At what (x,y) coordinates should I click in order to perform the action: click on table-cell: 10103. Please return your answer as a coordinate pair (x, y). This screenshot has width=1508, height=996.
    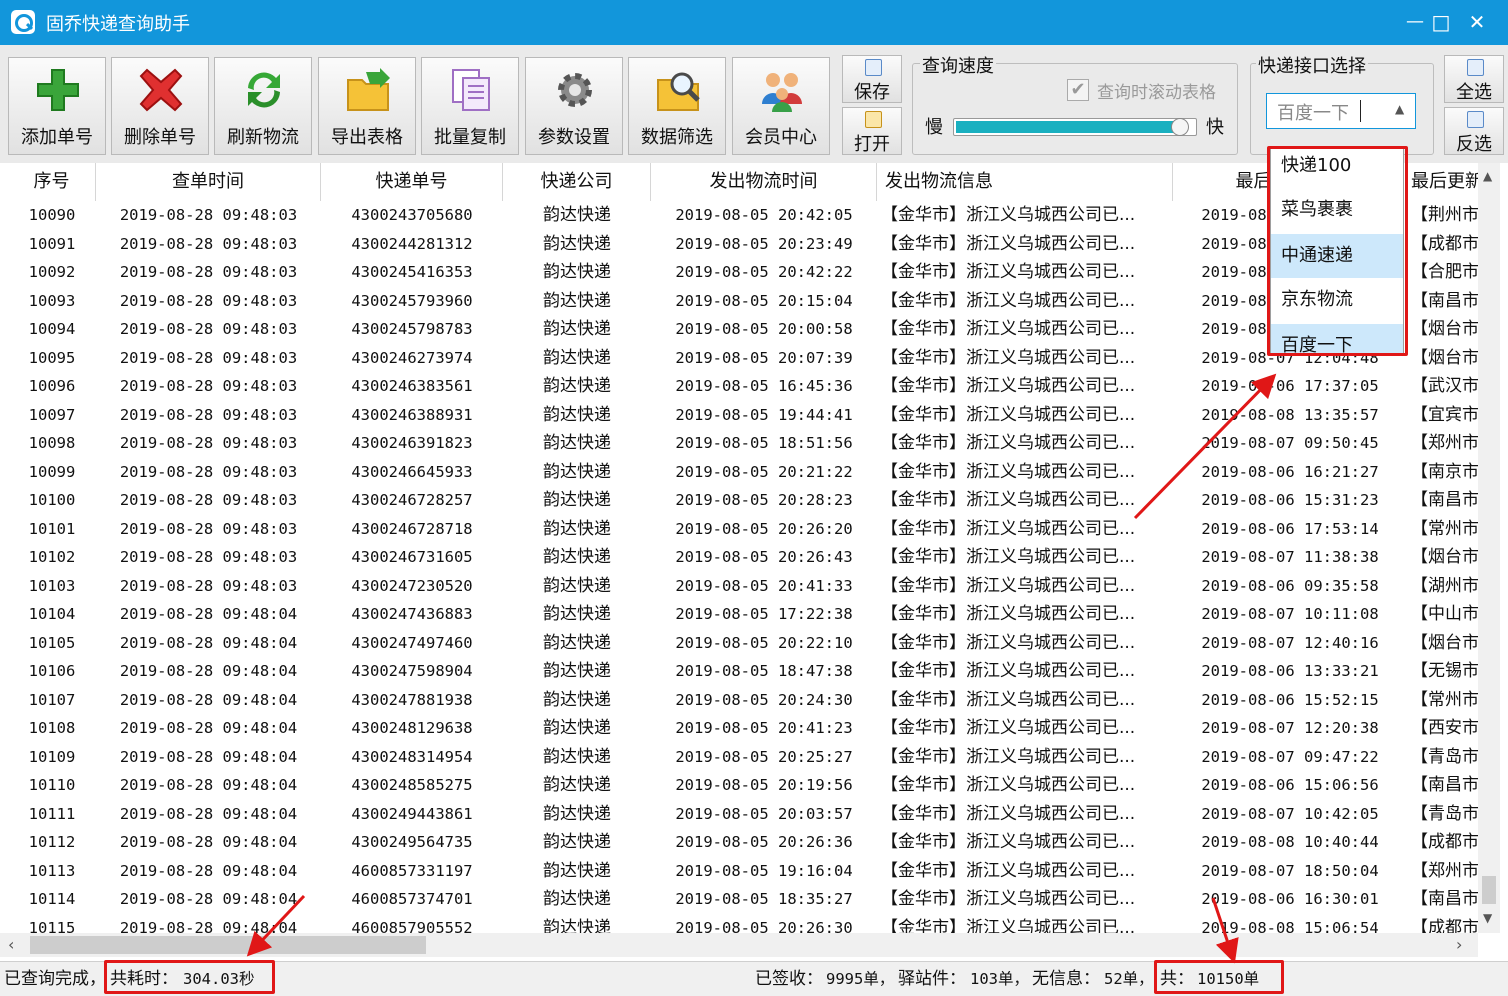
    Looking at the image, I should click on (52, 585).